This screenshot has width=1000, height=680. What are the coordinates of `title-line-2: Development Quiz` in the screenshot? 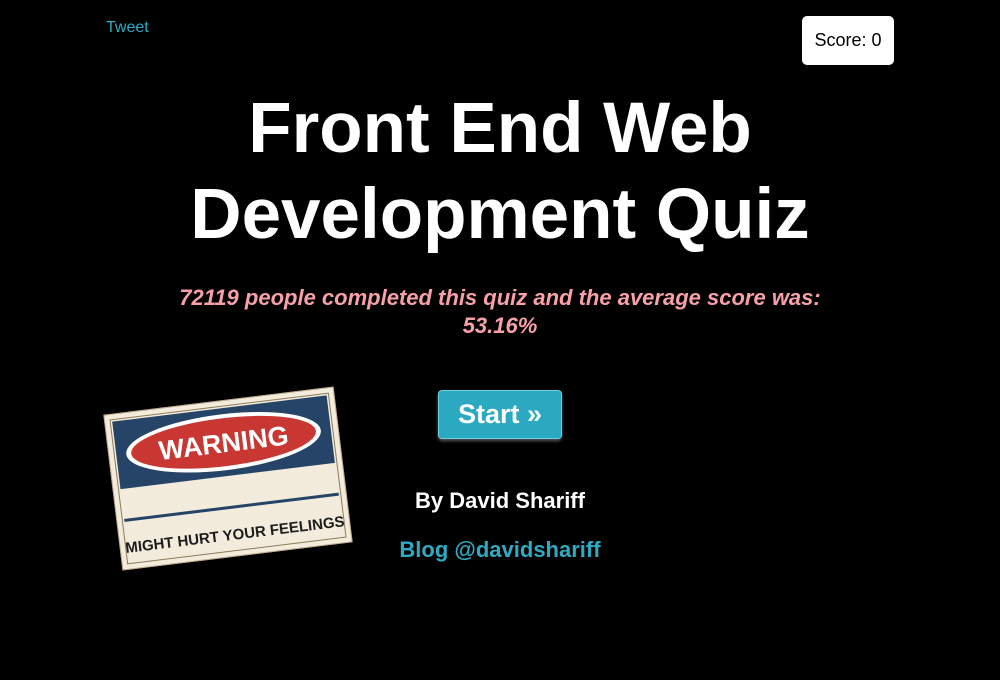 It's located at (500, 214).